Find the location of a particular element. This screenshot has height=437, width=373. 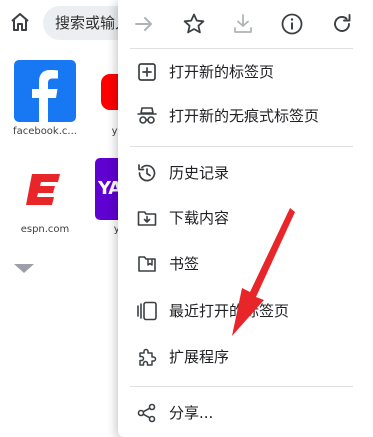

home-button is located at coordinates (20, 22).